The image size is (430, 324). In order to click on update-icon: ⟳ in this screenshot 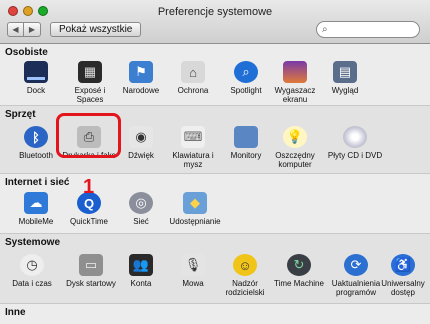, I will do `click(356, 265)`.